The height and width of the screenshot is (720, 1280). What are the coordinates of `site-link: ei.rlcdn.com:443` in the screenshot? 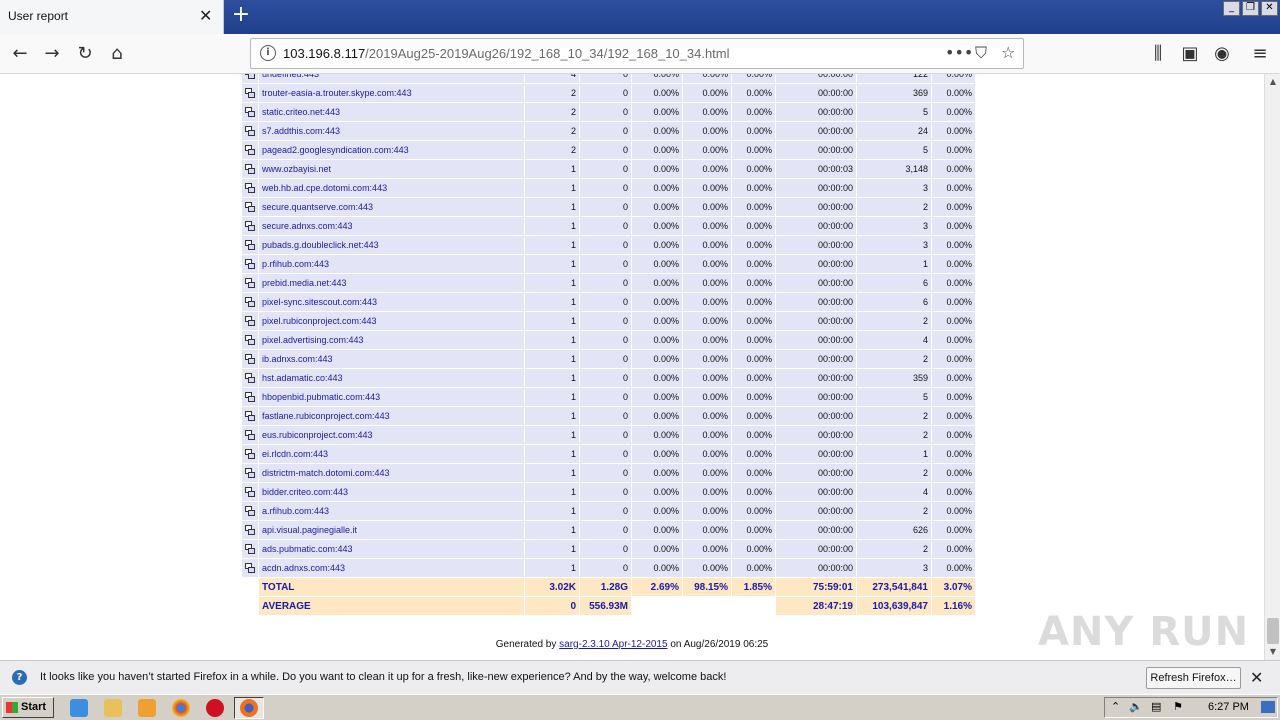 It's located at (391, 454).